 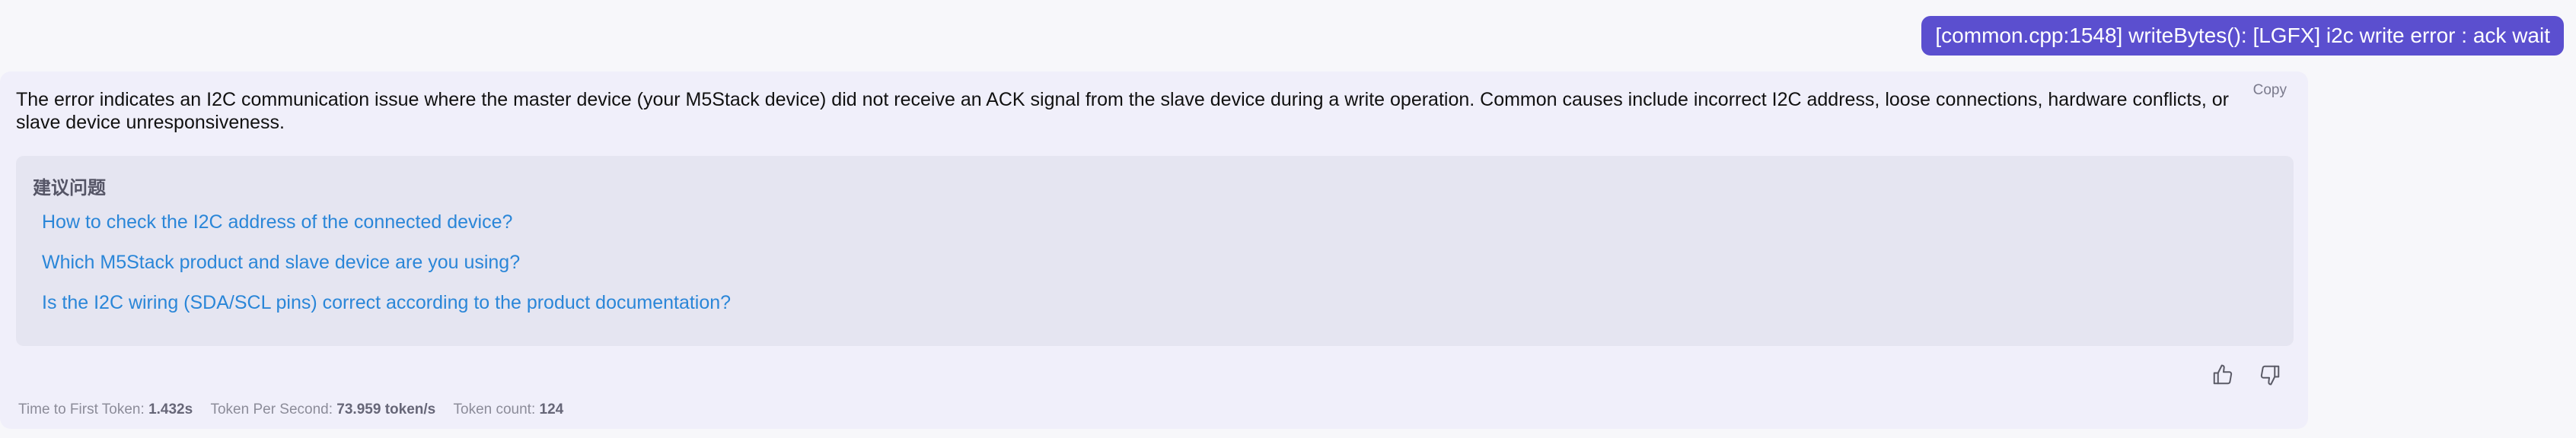 What do you see at coordinates (494, 409) in the screenshot?
I see `token-count-label: Token count:` at bounding box center [494, 409].